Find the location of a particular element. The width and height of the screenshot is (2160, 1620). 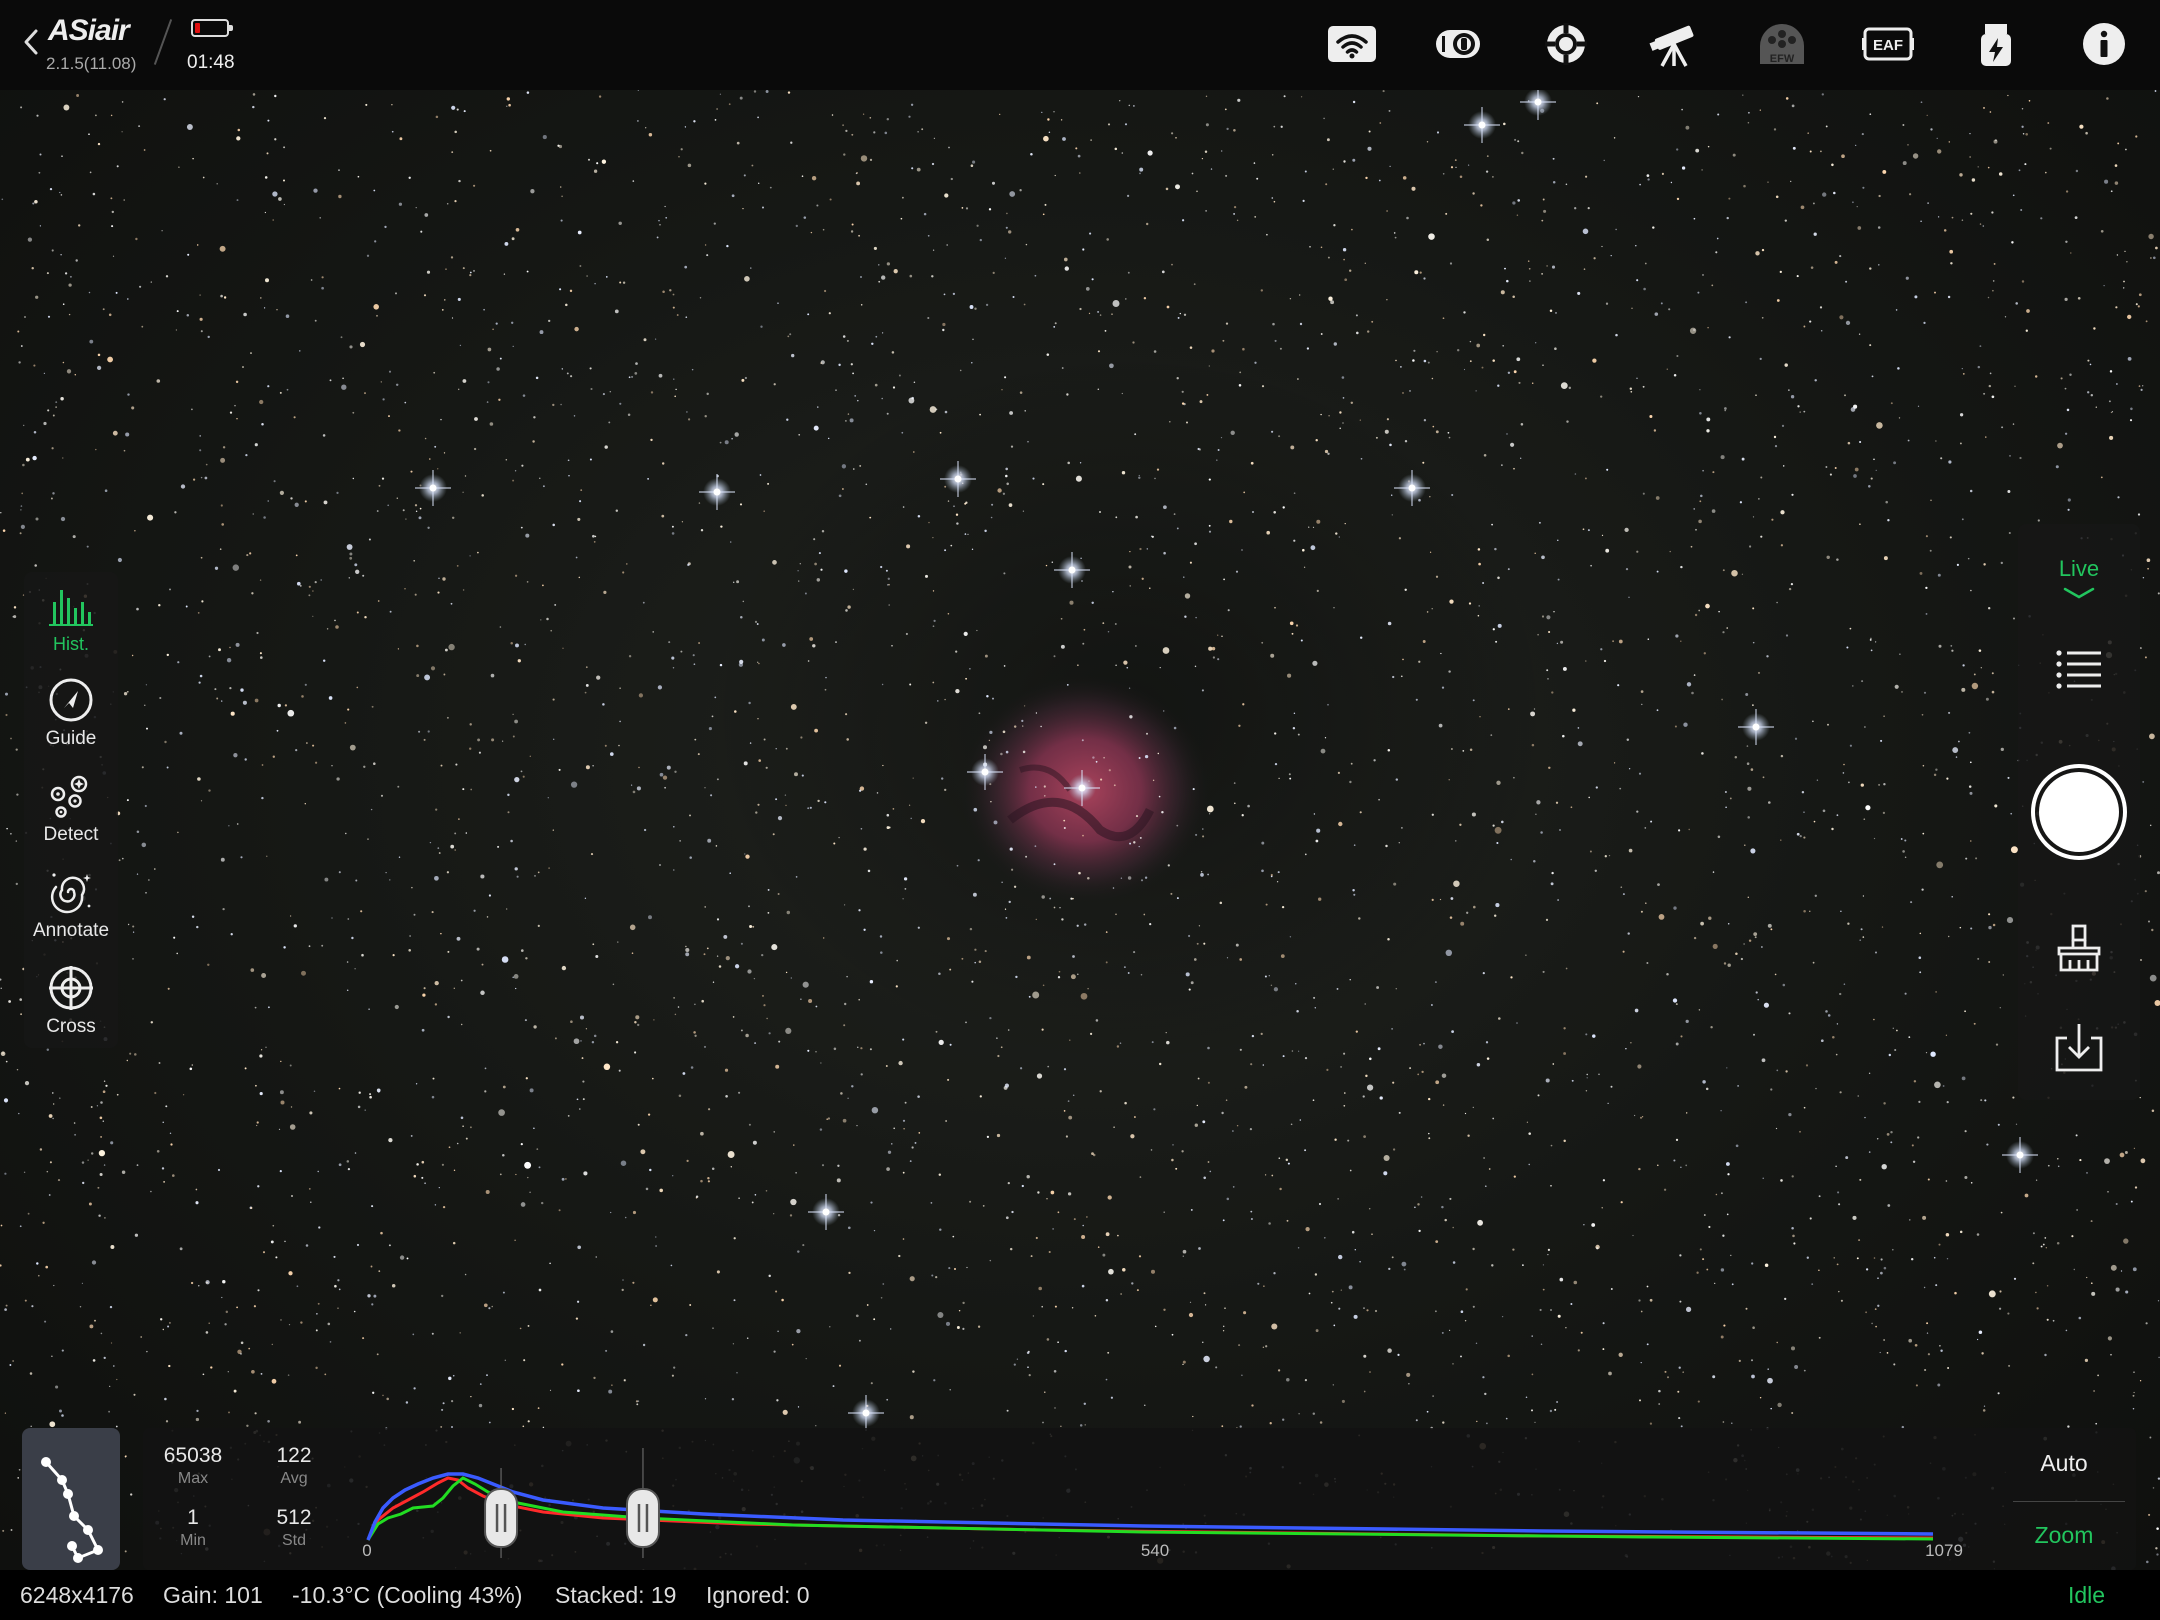

eaf-icon: EAF is located at coordinates (1888, 44).